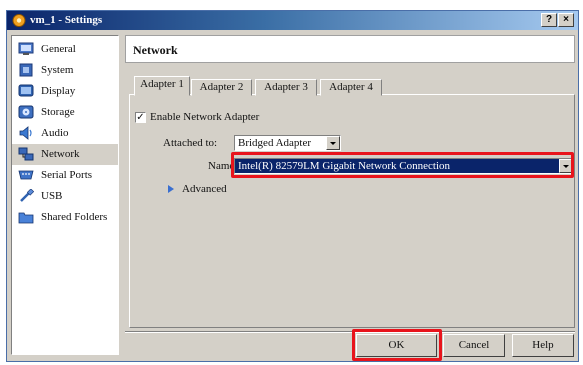  What do you see at coordinates (74, 217) in the screenshot?
I see `sidebar-item-label: Shared Folders` at bounding box center [74, 217].